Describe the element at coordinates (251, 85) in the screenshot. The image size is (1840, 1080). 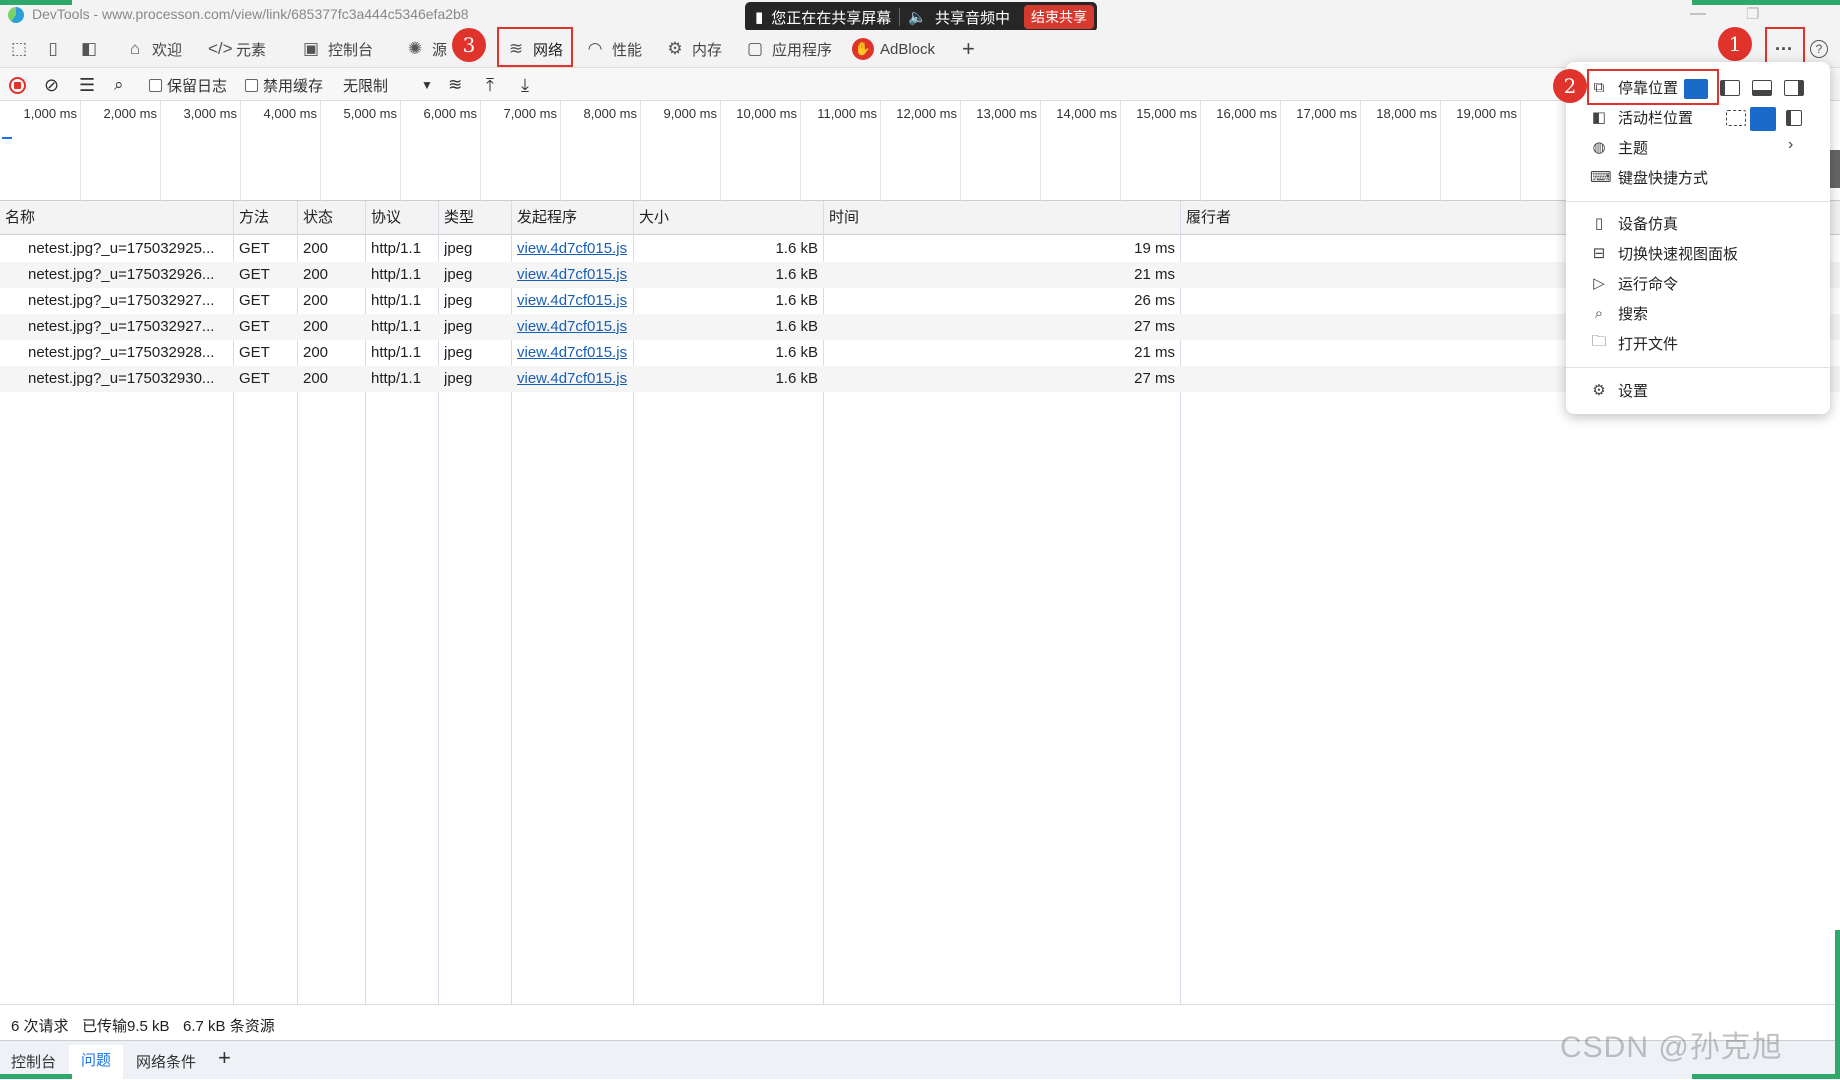
I see `checkbox-icon` at that location.